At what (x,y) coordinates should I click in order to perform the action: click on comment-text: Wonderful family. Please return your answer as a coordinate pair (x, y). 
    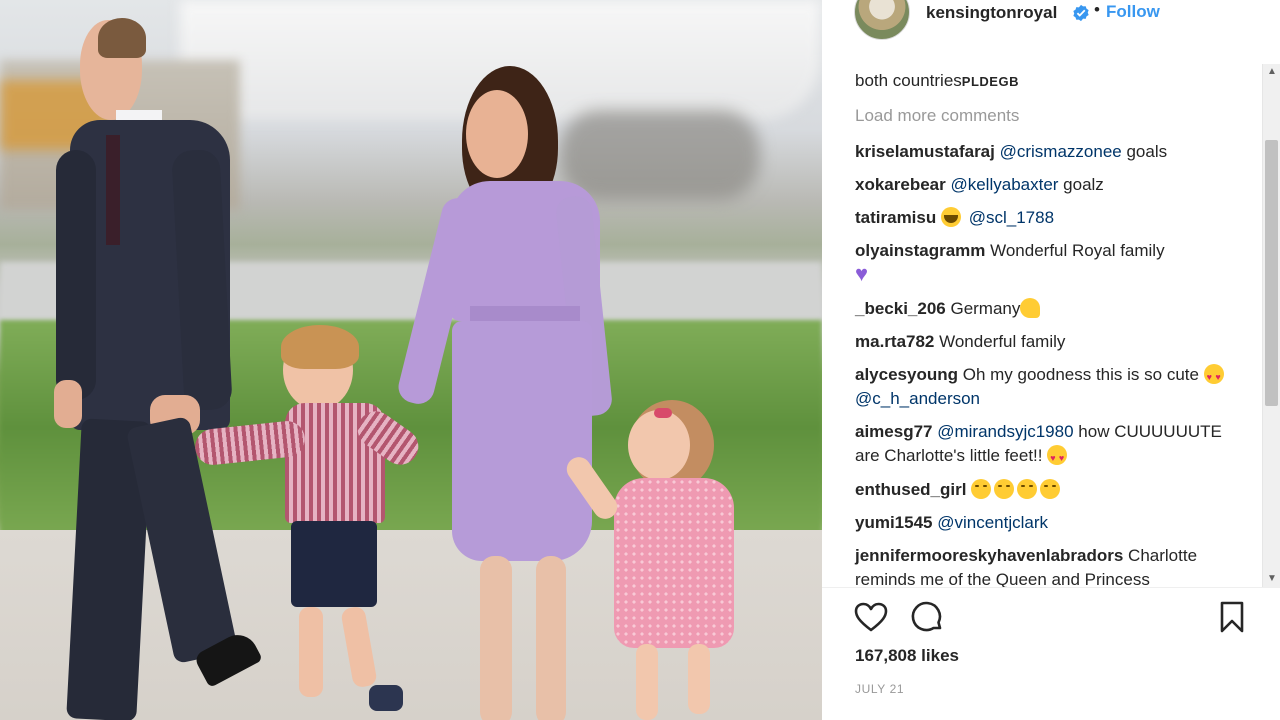
    Looking at the image, I should click on (1000, 341).